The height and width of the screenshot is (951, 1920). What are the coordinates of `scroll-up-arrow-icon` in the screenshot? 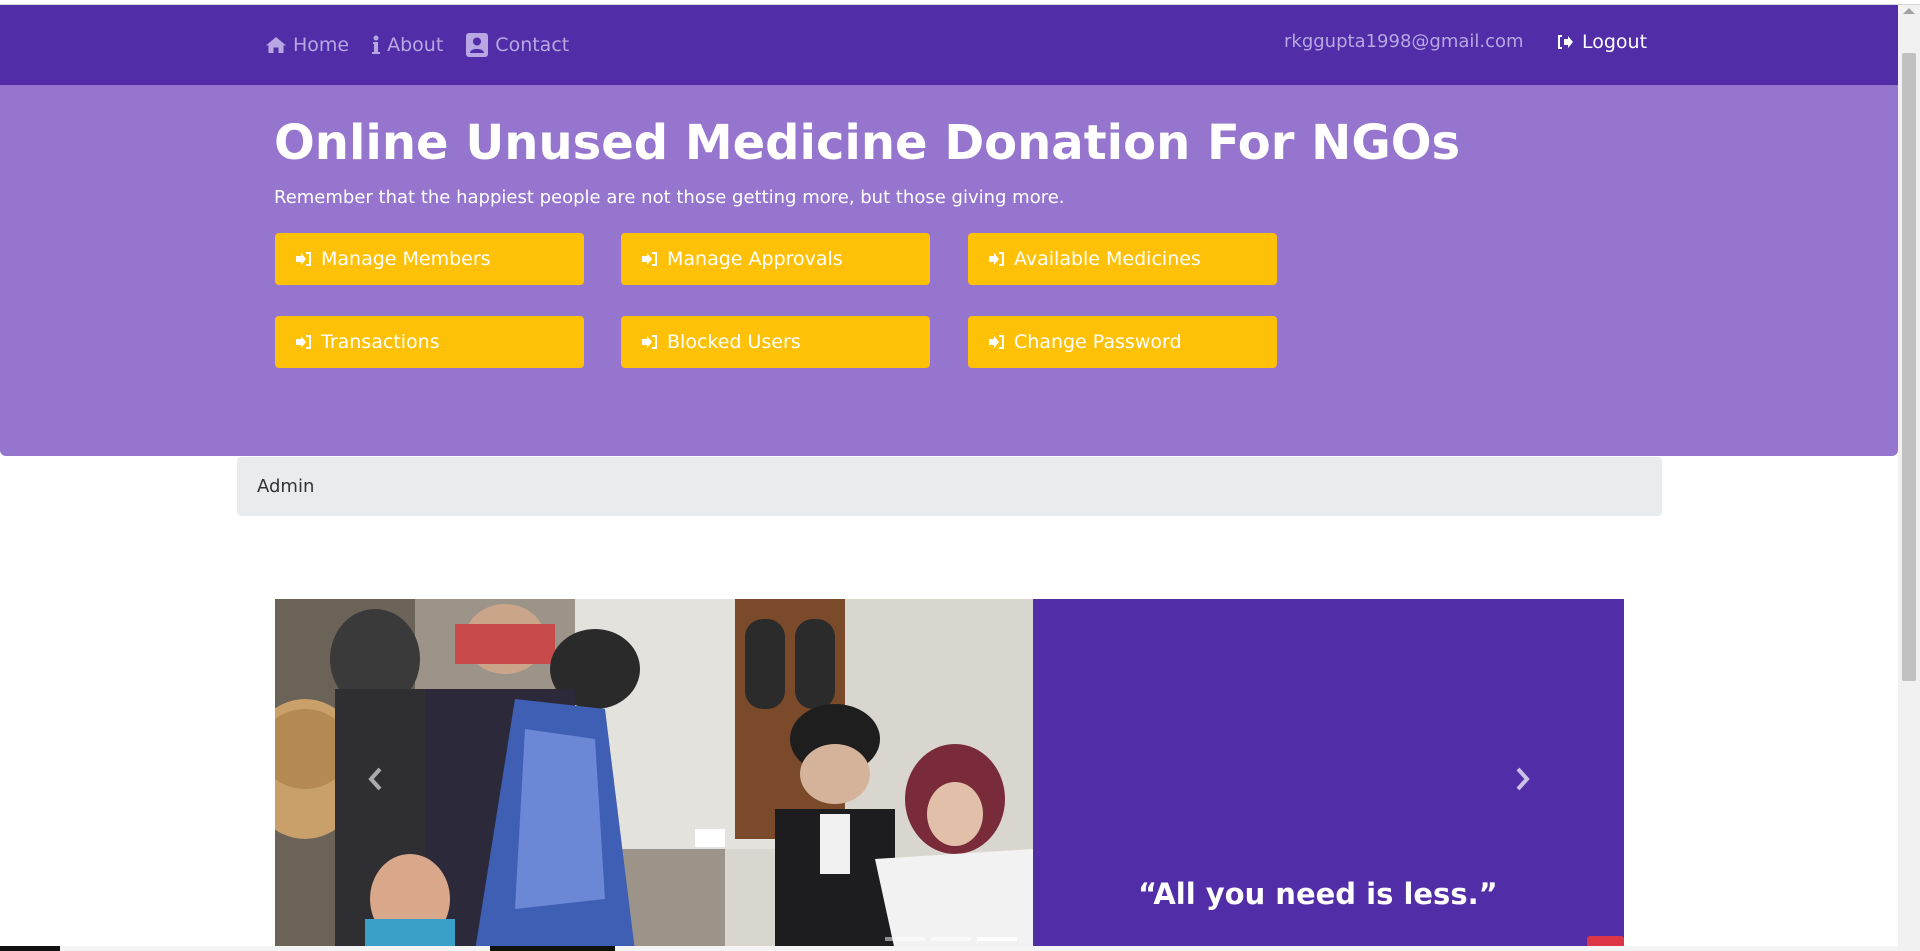 It's located at (1909, 11).